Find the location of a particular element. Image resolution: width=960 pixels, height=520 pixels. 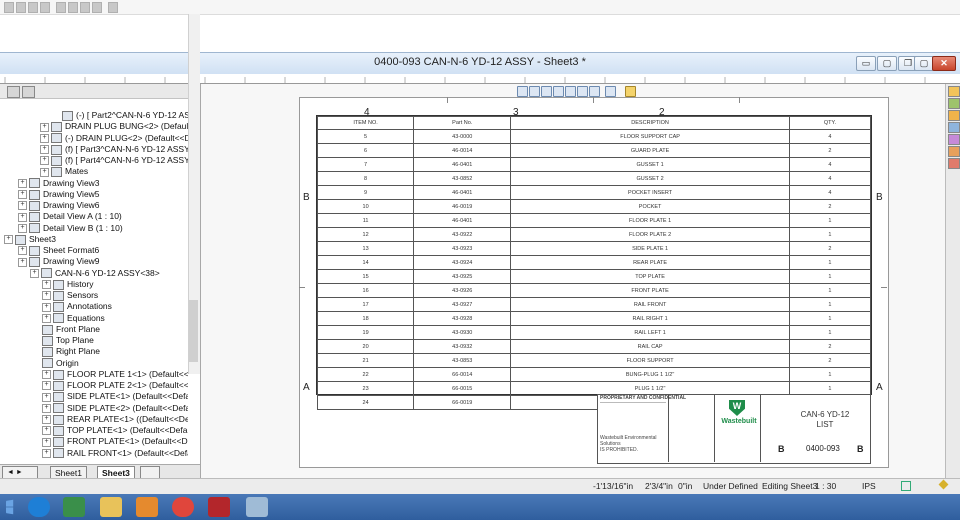

zoom-icon is located at coordinates (546, 91).